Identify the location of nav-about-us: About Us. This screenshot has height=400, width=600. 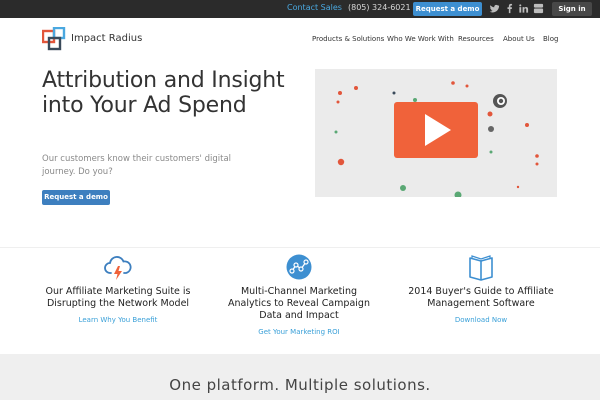
(519, 39).